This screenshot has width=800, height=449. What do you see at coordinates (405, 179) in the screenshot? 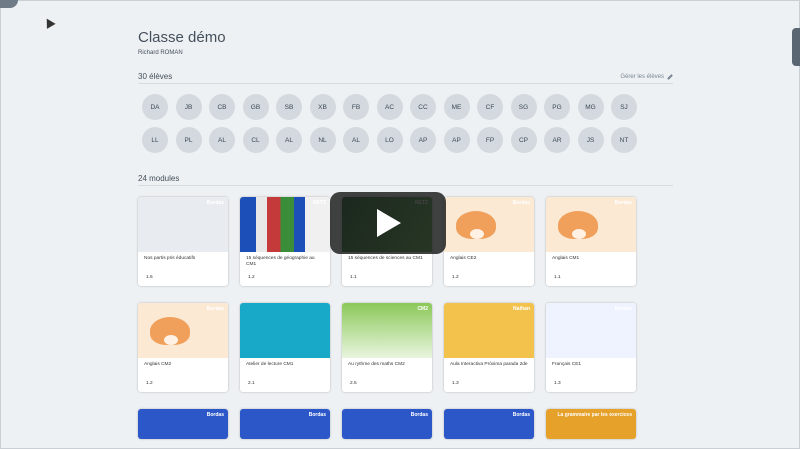
I see `modules-header: 24 modules` at bounding box center [405, 179].